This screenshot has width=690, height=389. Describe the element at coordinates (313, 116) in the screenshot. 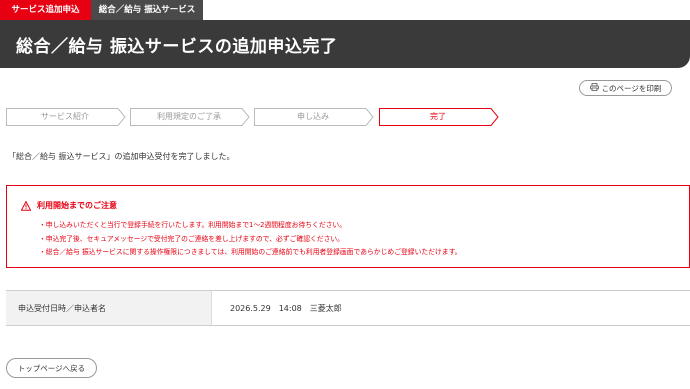

I see `step-label: 申し込み` at that location.